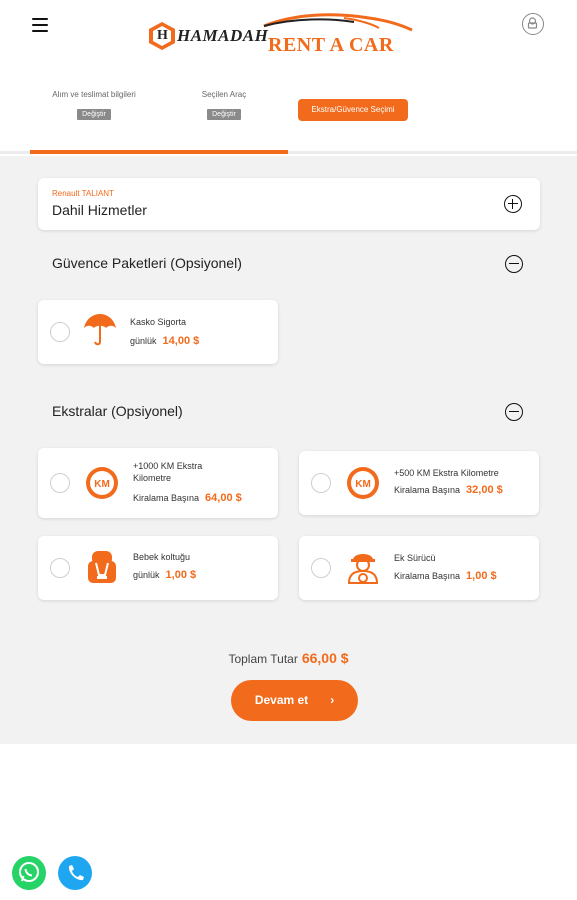  What do you see at coordinates (40, 25) in the screenshot?
I see `menu-icon` at bounding box center [40, 25].